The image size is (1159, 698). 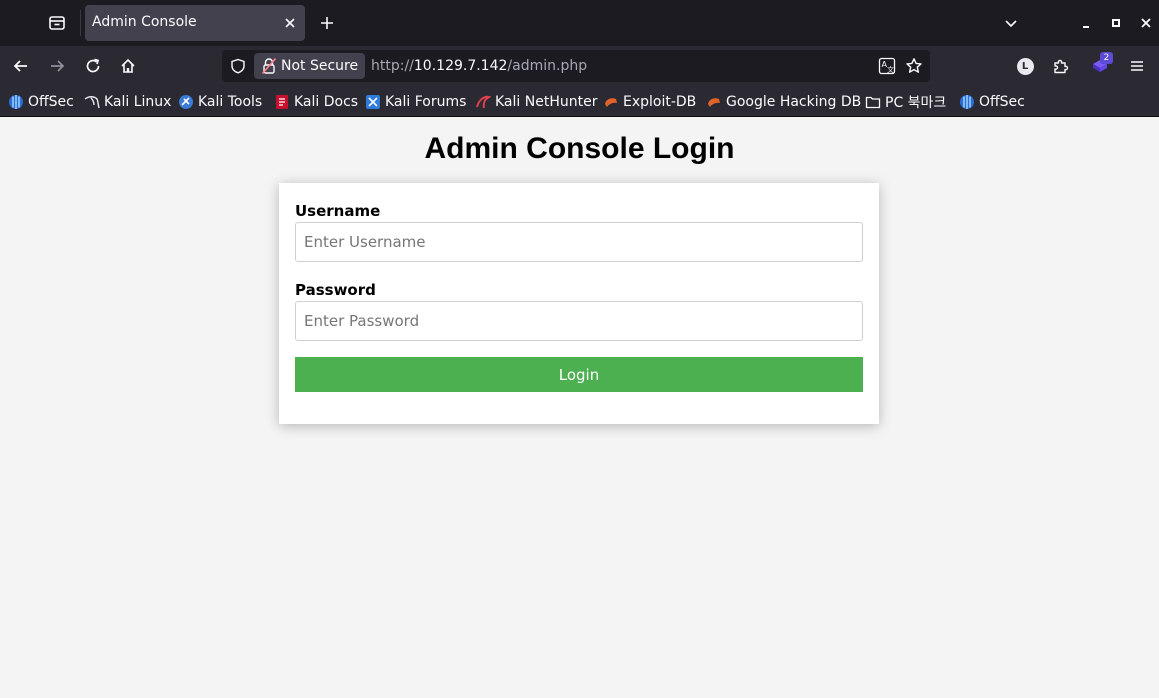 I want to click on nethunter-icon, so click(x=483, y=102).